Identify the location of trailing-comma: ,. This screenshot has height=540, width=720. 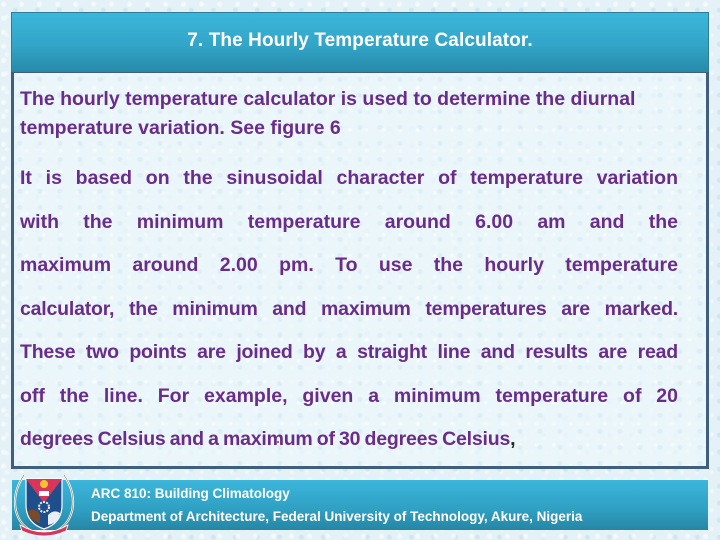
(513, 439).